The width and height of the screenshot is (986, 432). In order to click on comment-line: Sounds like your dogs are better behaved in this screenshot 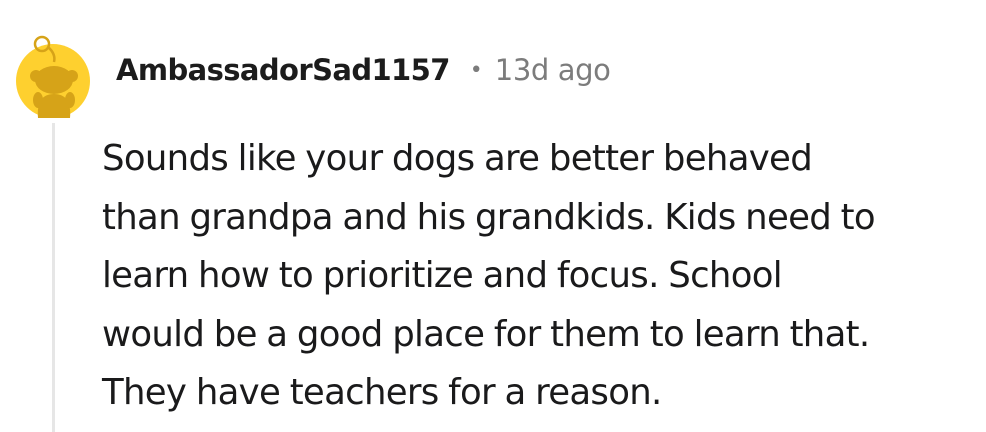, I will do `click(457, 158)`.